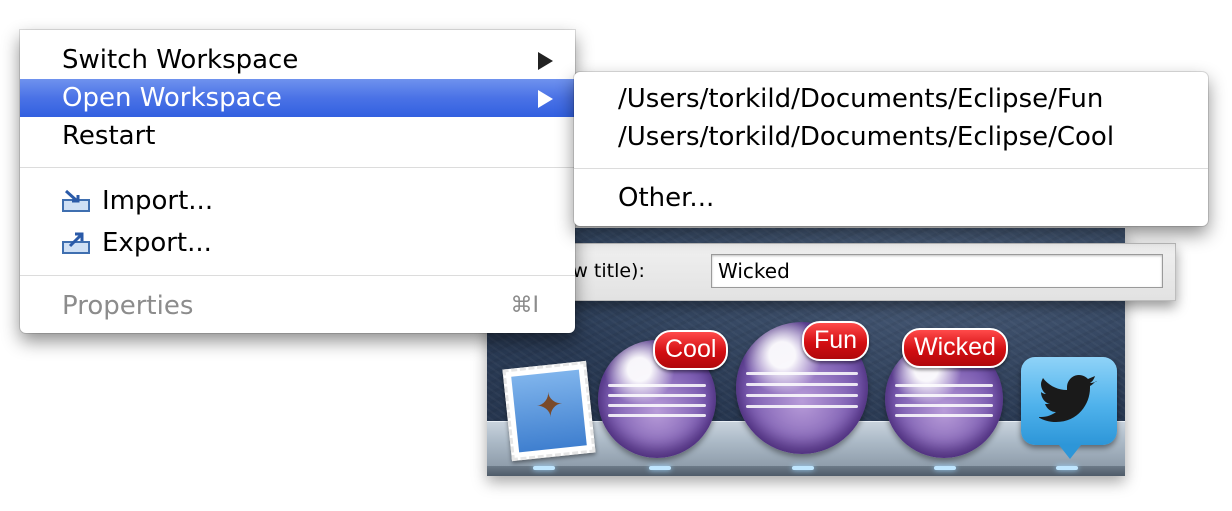  Describe the element at coordinates (76, 243) in the screenshot. I see `export-icon` at that location.